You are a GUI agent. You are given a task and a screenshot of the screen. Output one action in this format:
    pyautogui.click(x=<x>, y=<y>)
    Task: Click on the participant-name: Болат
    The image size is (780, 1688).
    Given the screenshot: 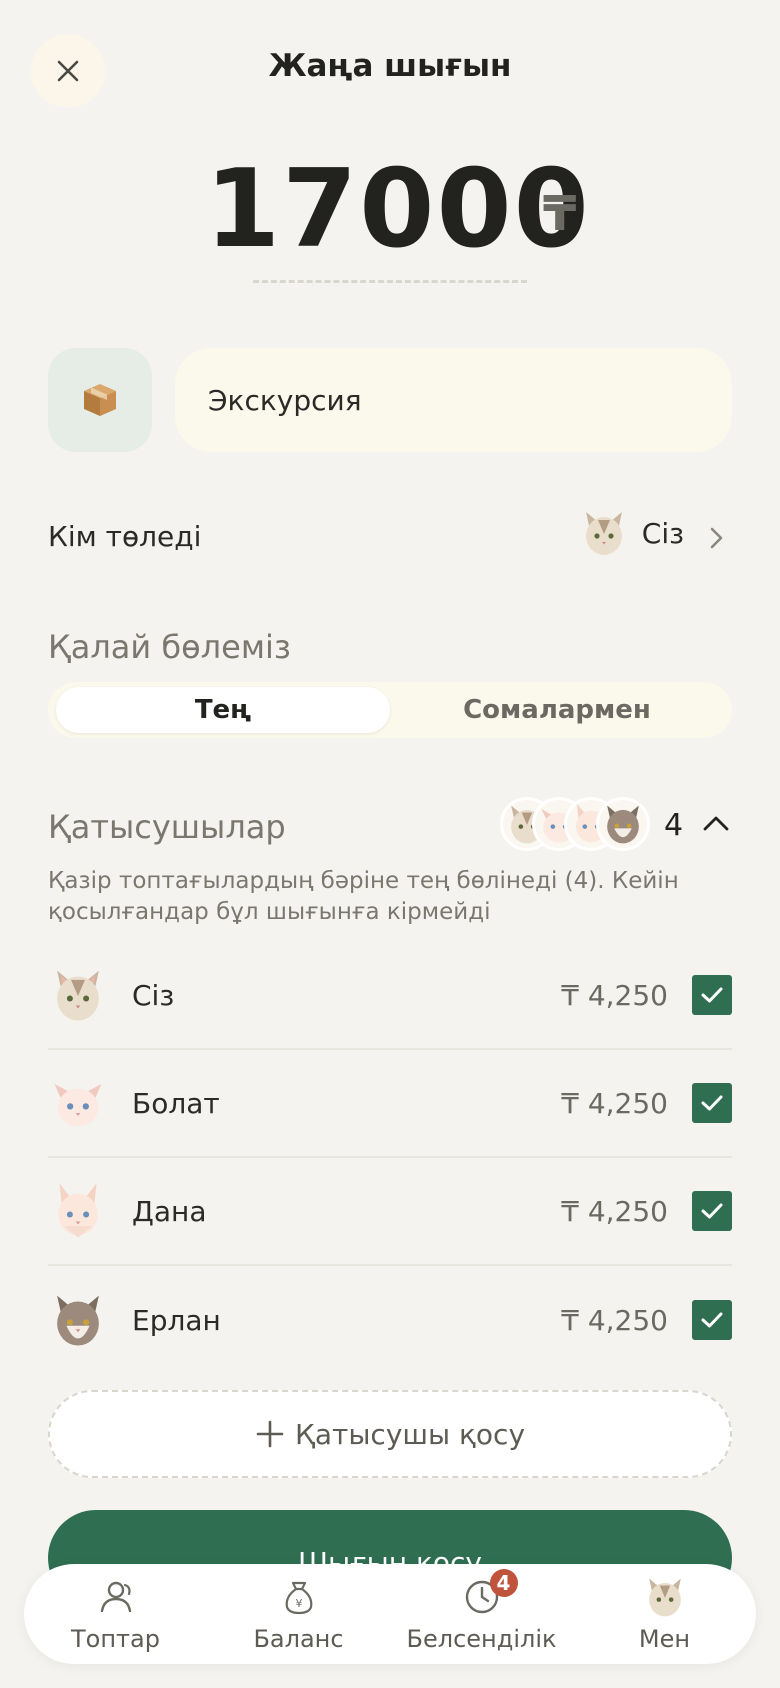 What is the action you would take?
    pyautogui.click(x=176, y=1103)
    